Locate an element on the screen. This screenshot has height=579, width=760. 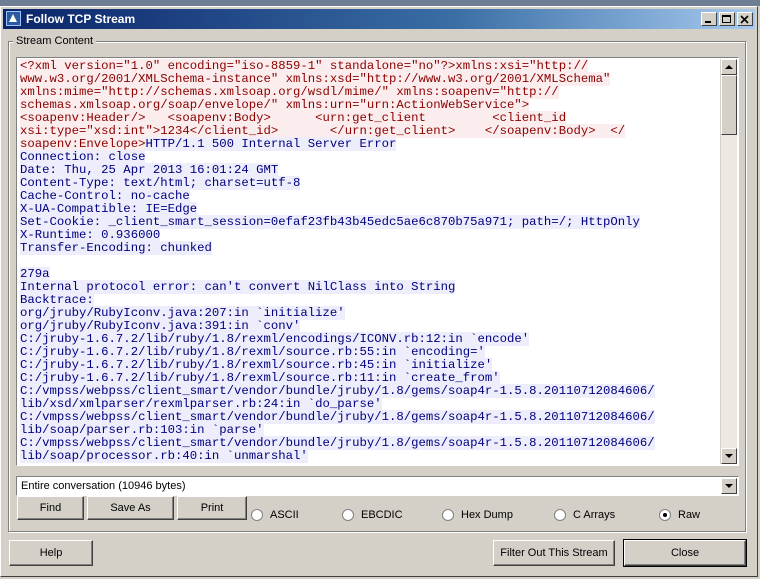
conversation-select: Entire conversation (10946 bytes) is located at coordinates (377, 486).